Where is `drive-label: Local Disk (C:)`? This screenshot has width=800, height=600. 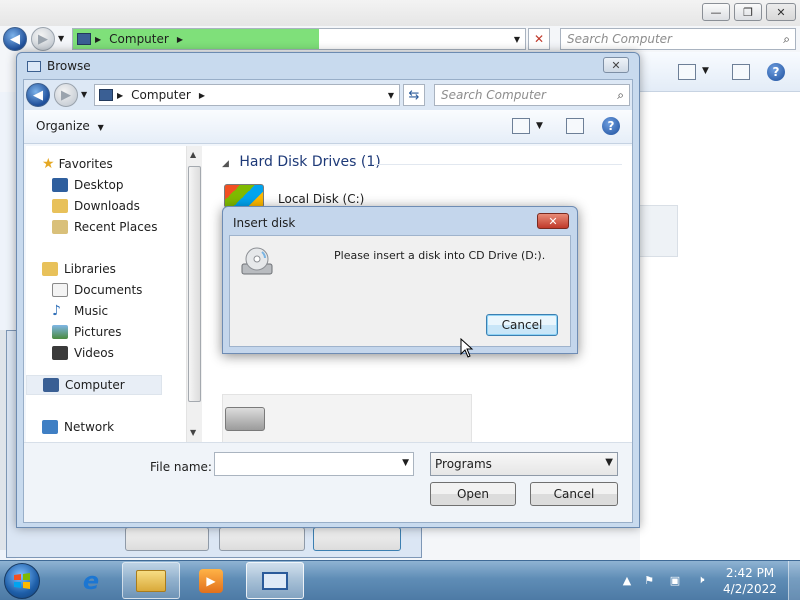 drive-label: Local Disk (C:) is located at coordinates (321, 199).